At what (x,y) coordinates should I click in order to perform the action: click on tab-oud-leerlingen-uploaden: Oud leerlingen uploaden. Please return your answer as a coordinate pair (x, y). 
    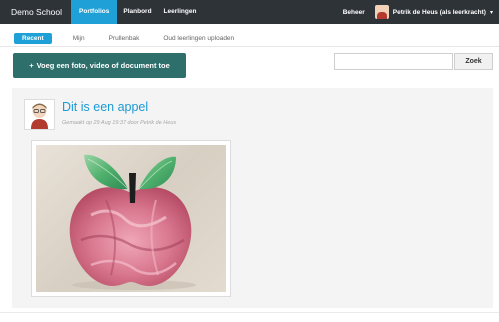
    Looking at the image, I should click on (198, 38).